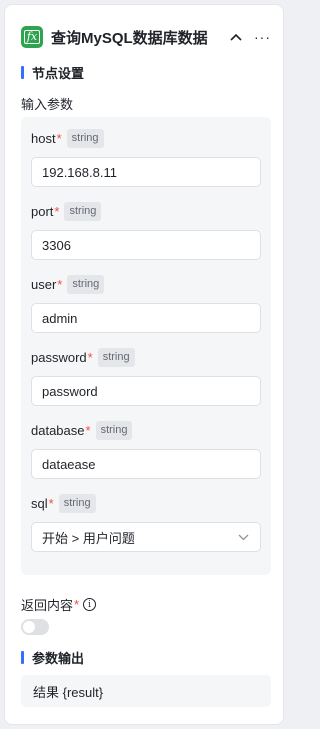 The image size is (320, 729). I want to click on return-content-row: 返回内容 * i, so click(59, 604).